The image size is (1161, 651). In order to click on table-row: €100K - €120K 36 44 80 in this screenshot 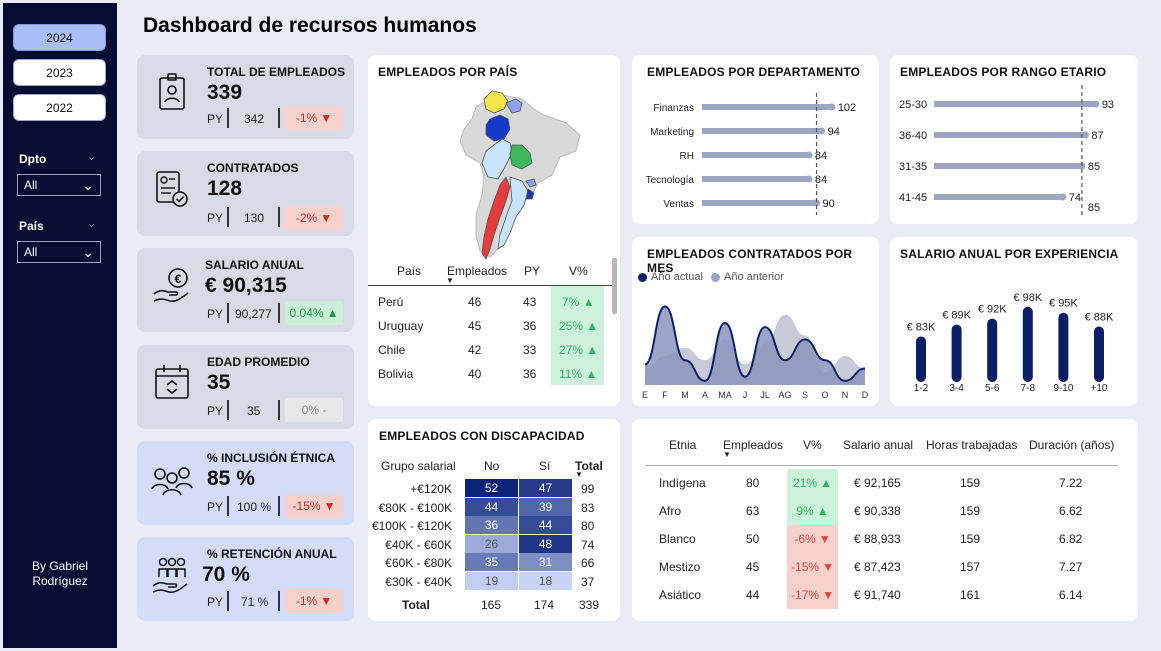, I will do `click(490, 525)`.